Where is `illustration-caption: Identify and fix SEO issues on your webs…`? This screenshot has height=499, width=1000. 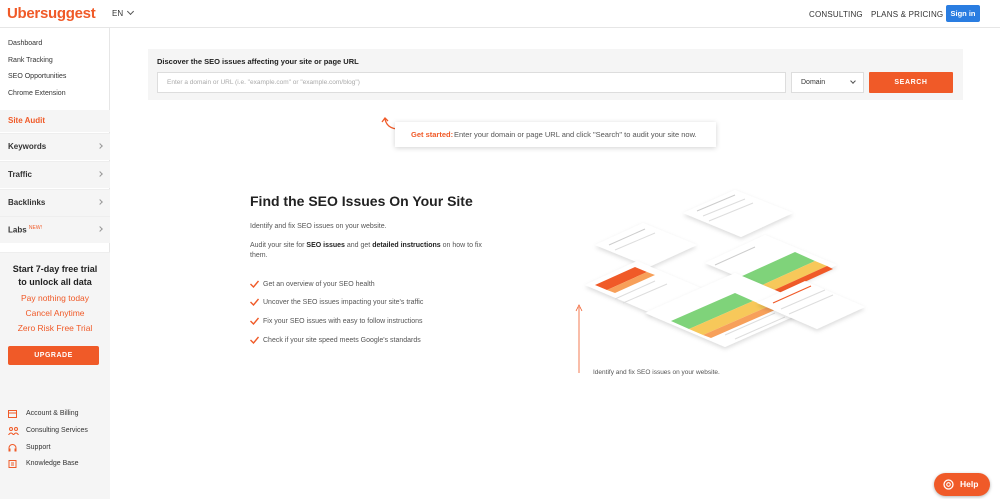
illustration-caption: Identify and fix SEO issues on your webs… is located at coordinates (656, 372).